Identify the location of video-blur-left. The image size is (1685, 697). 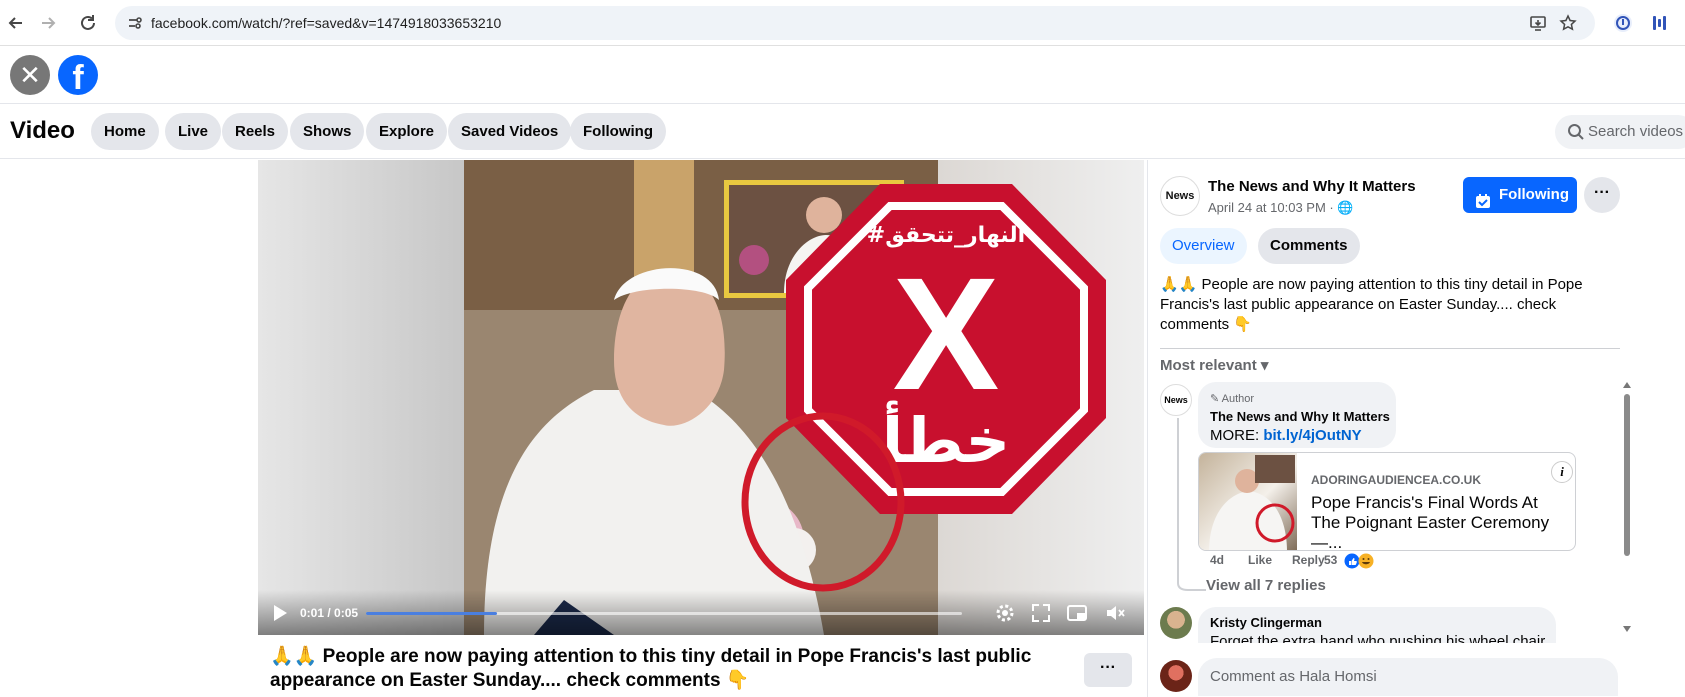
(361, 397).